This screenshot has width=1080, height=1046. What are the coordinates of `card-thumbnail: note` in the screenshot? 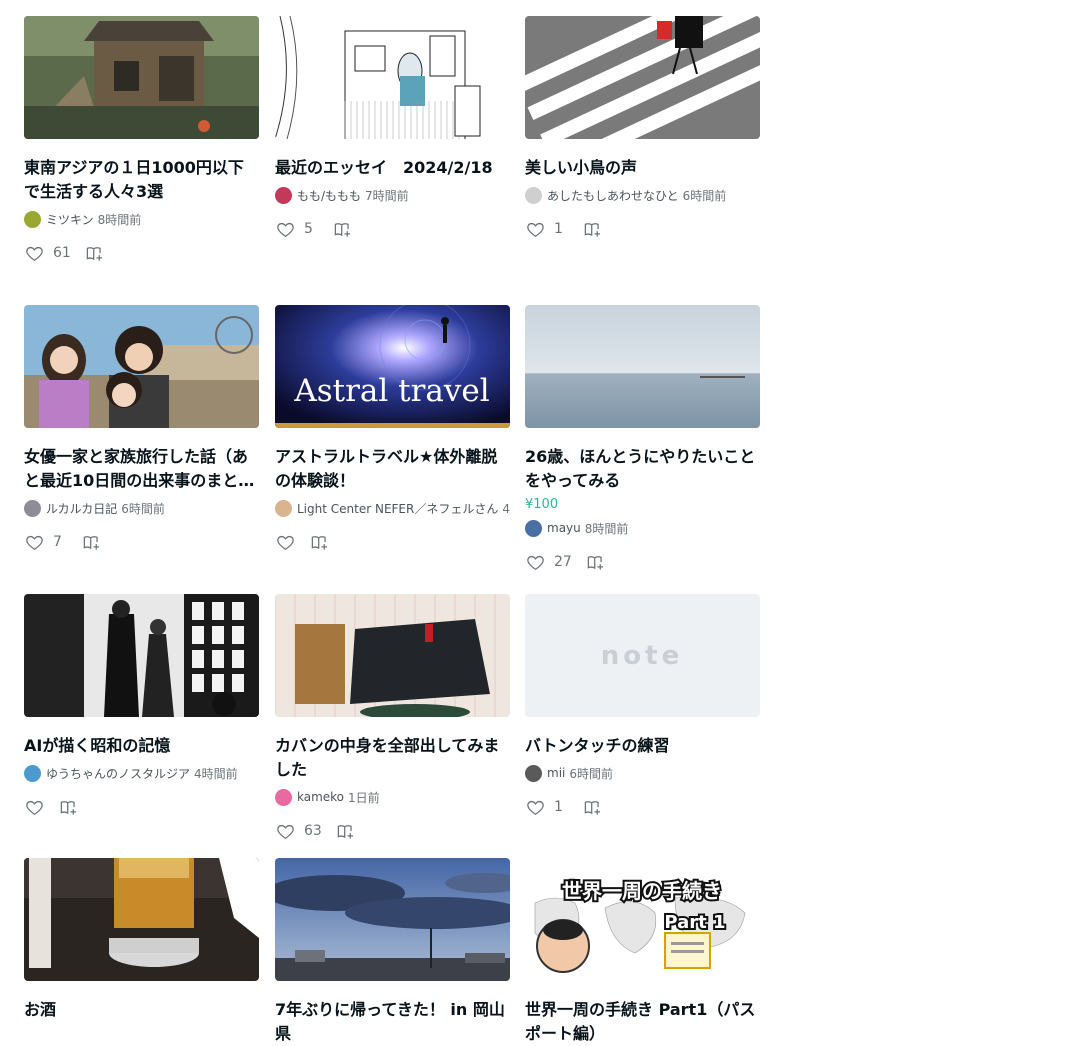 It's located at (642, 655).